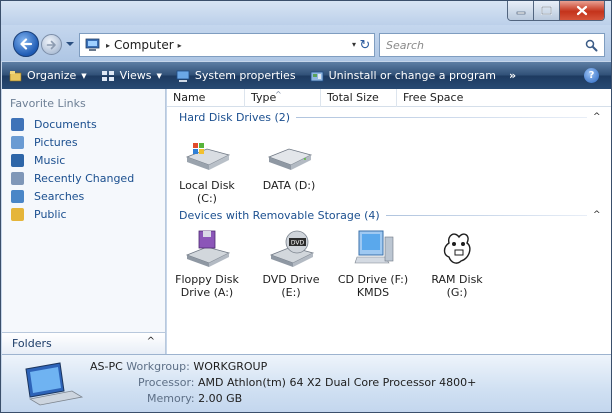  I want to click on drive-label-line1: Floppy Disk, so click(207, 279).